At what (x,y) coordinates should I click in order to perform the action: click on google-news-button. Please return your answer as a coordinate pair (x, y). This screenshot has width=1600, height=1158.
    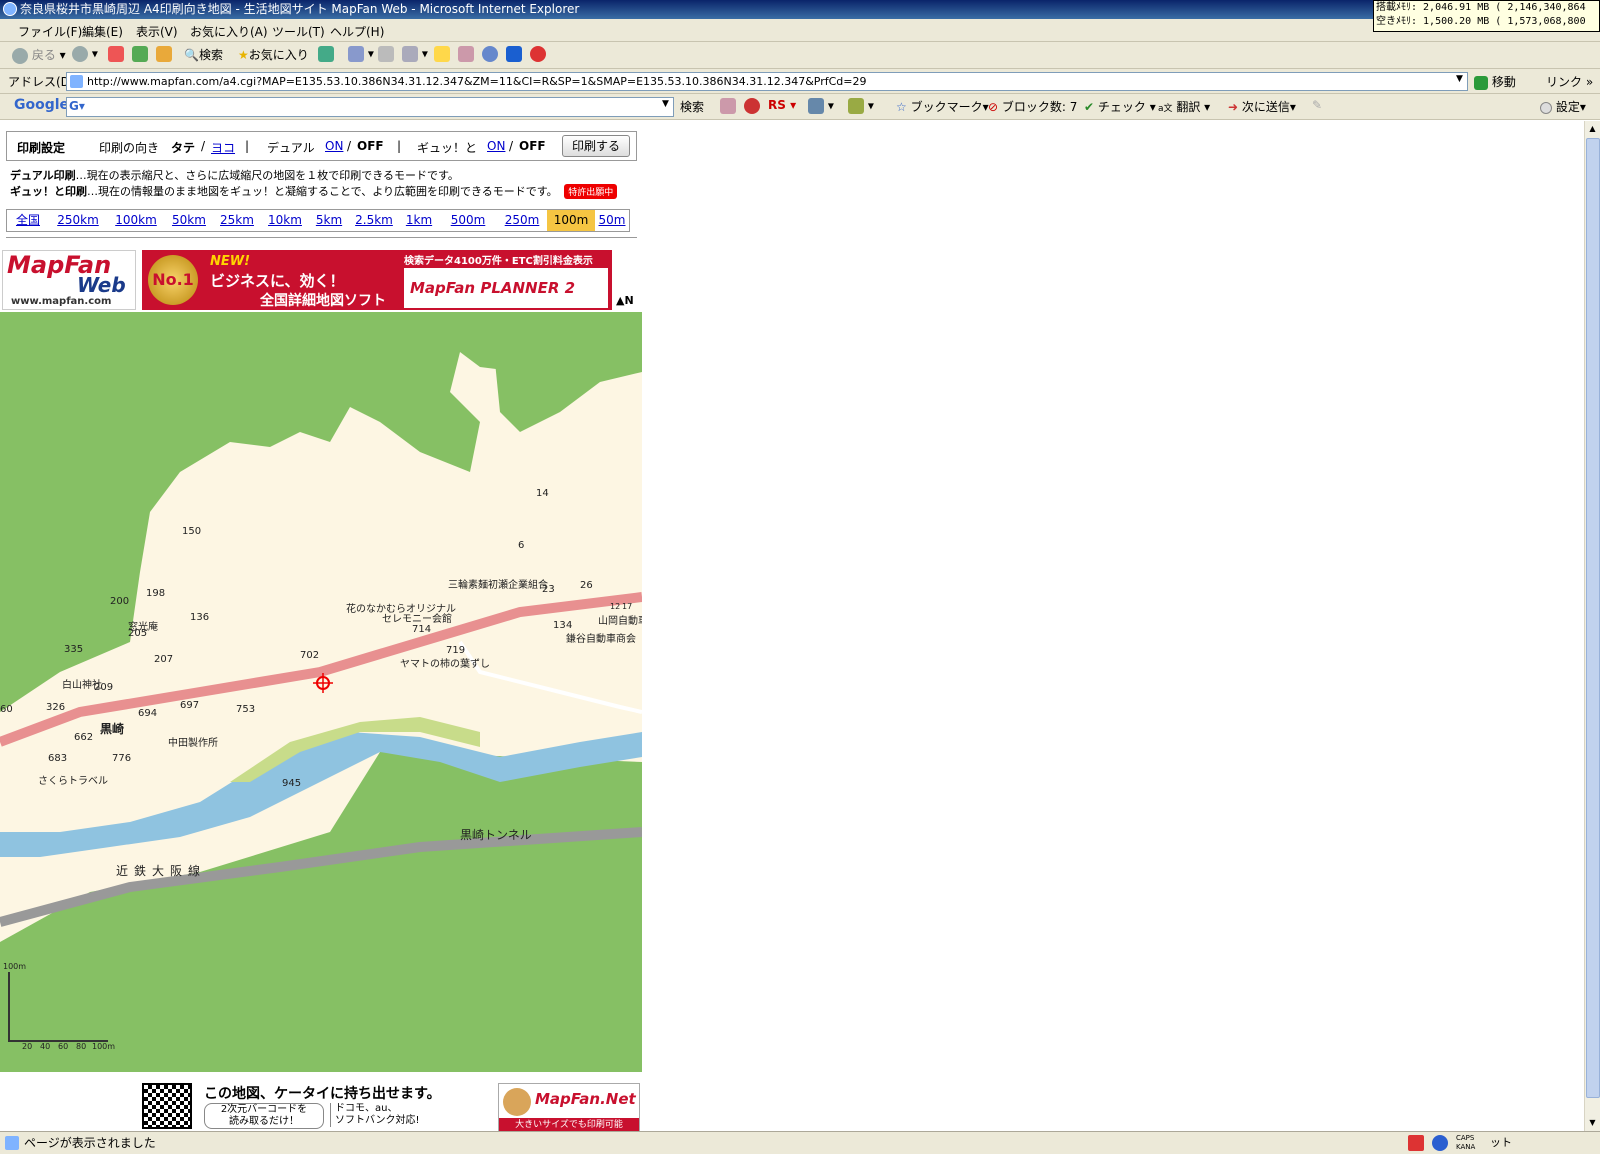
    Looking at the image, I should click on (728, 106).